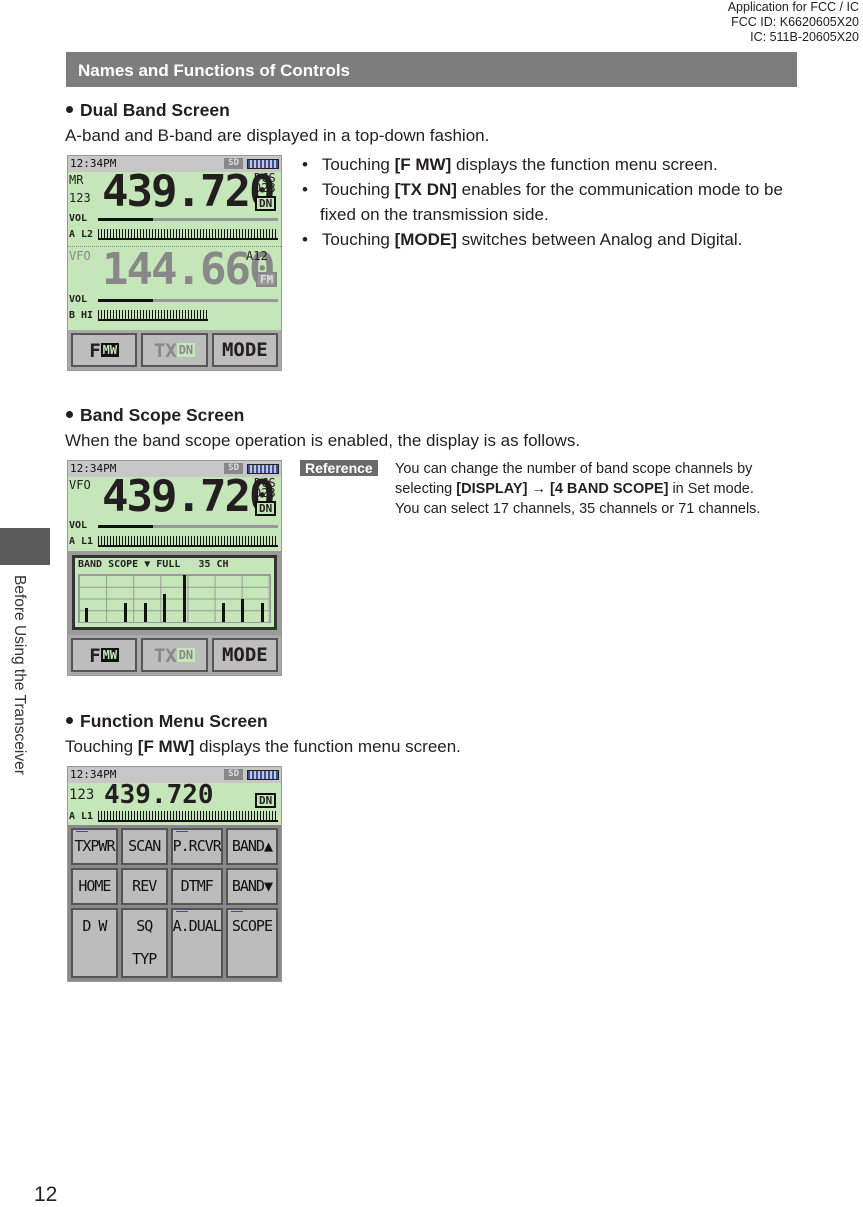  What do you see at coordinates (19, 675) in the screenshot?
I see `side-tab-label: Before Using the Transceiver` at bounding box center [19, 675].